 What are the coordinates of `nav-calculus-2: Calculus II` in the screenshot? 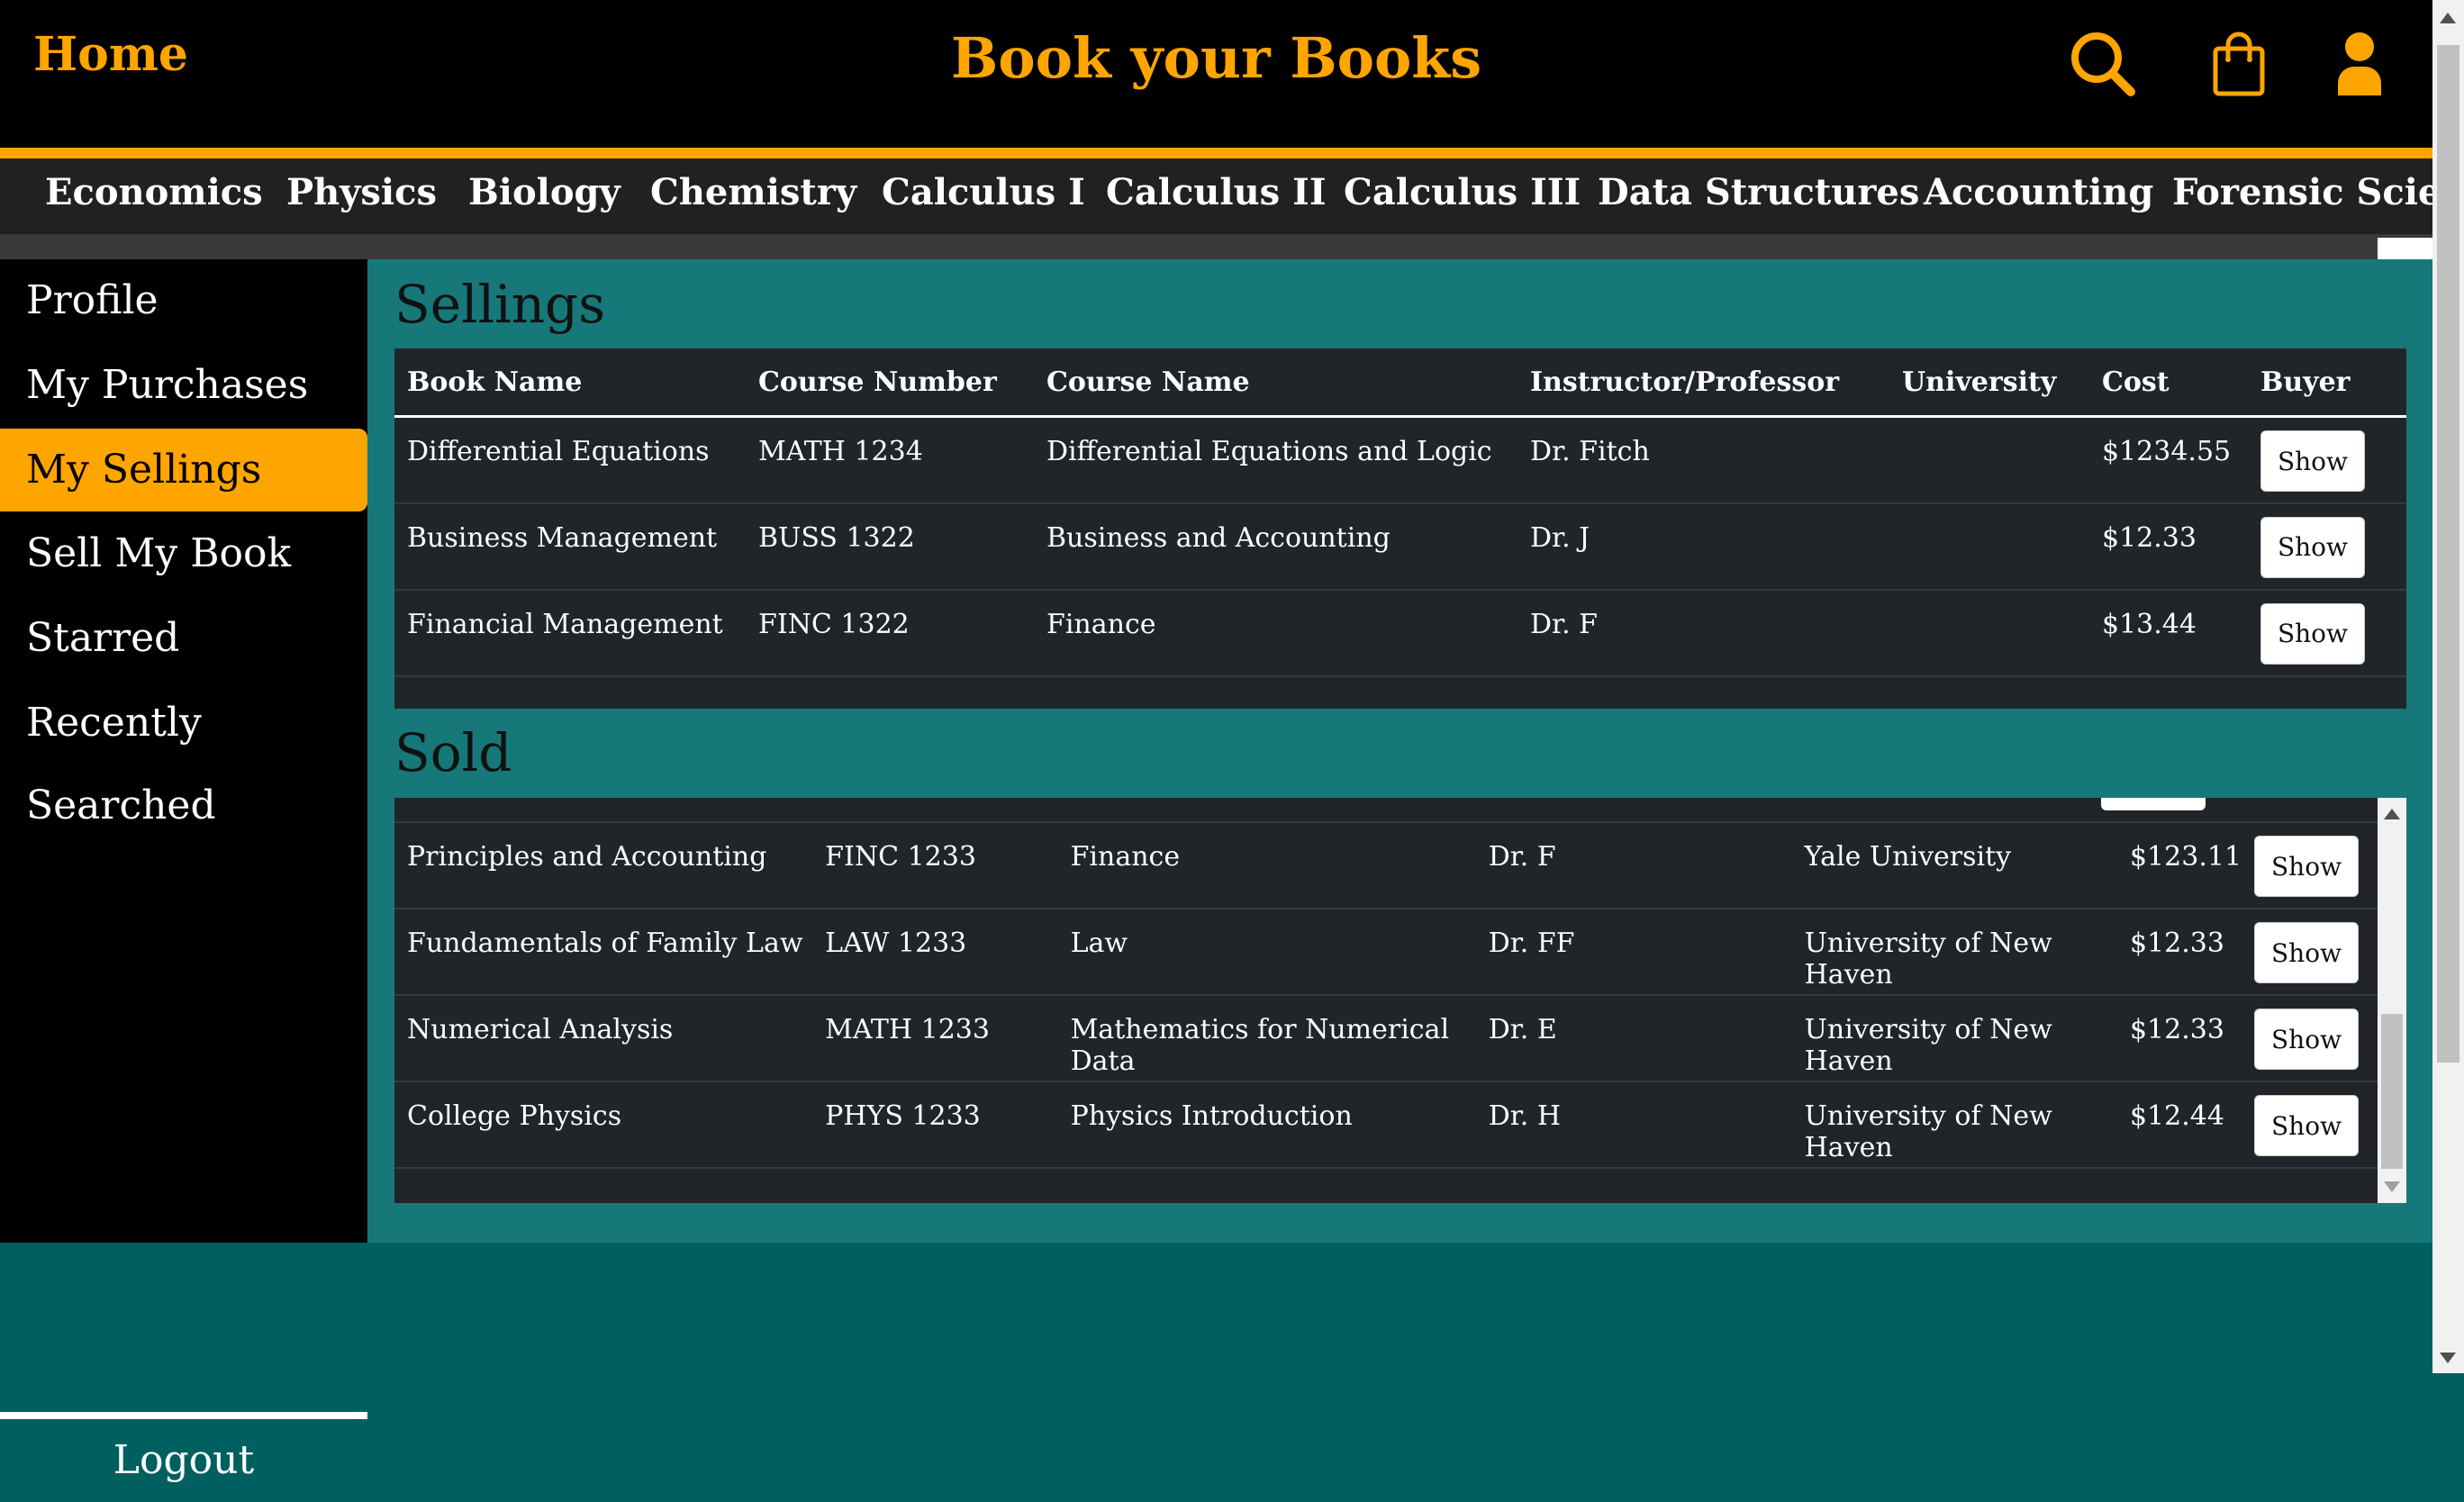 It's located at (1216, 192).